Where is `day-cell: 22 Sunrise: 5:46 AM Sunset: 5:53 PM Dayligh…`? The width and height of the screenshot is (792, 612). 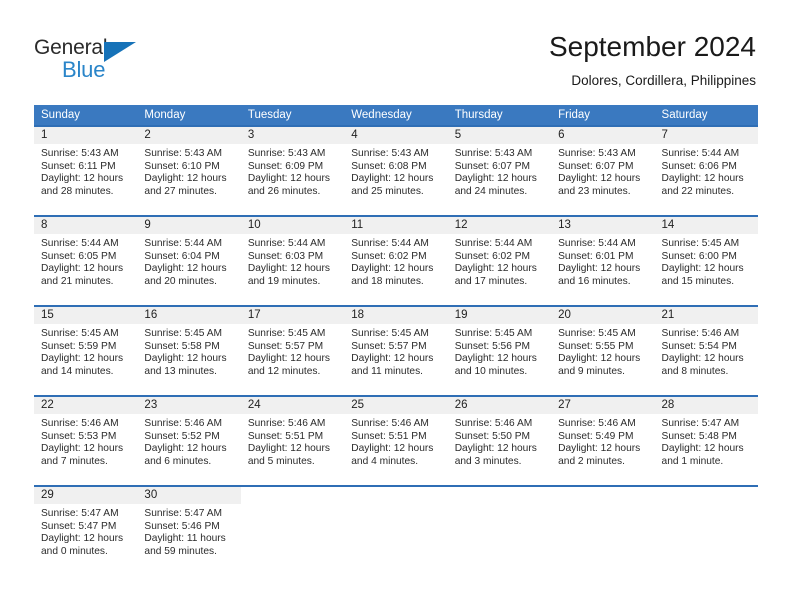 day-cell: 22 Sunrise: 5:46 AM Sunset: 5:53 PM Dayligh… is located at coordinates (86, 441).